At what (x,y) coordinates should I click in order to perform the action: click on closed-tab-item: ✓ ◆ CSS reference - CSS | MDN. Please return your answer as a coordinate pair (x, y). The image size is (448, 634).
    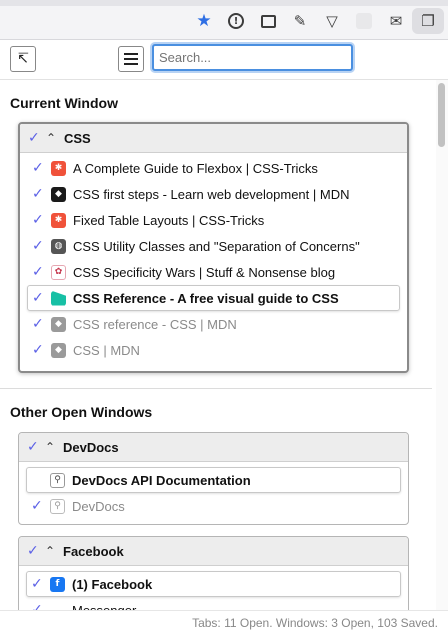
    Looking at the image, I should click on (213, 324).